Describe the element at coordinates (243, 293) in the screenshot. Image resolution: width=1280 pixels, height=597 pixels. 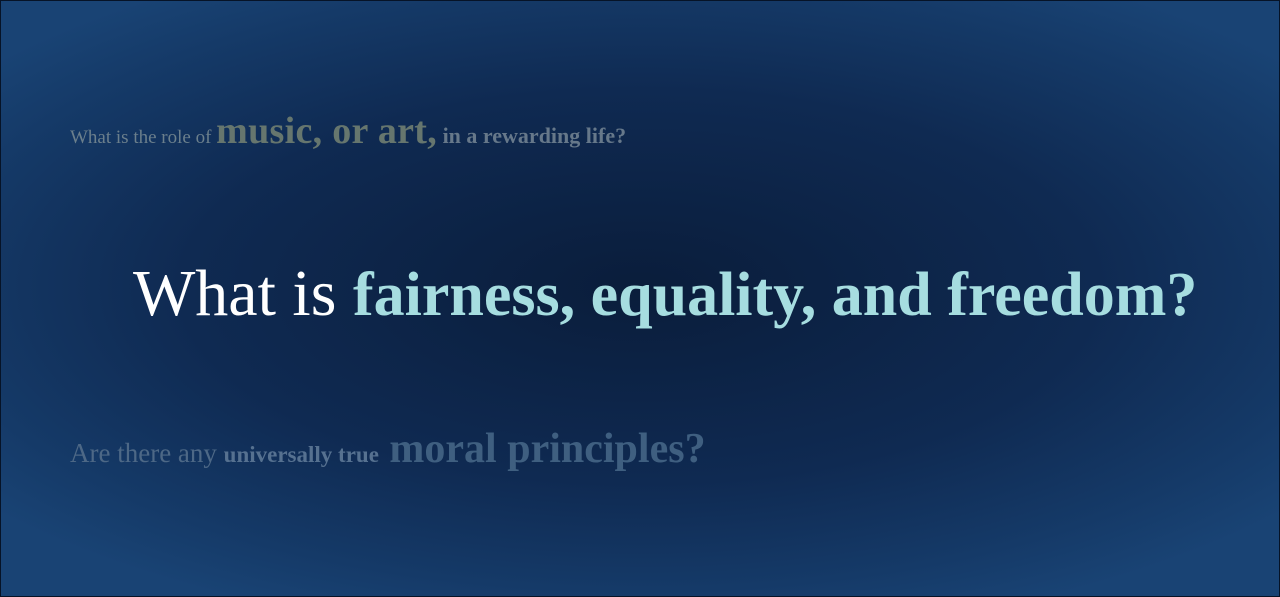
I see `headline-lead: What is` at that location.